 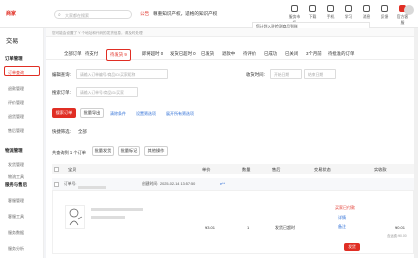 I want to click on sidebar-item: 客服工具, so click(x=16, y=217).